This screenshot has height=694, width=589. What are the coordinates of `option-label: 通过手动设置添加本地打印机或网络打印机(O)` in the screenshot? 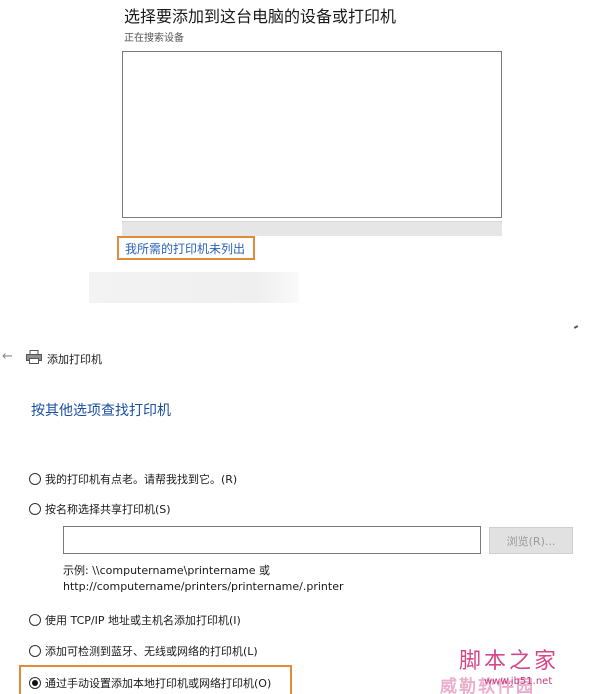 It's located at (158, 683).